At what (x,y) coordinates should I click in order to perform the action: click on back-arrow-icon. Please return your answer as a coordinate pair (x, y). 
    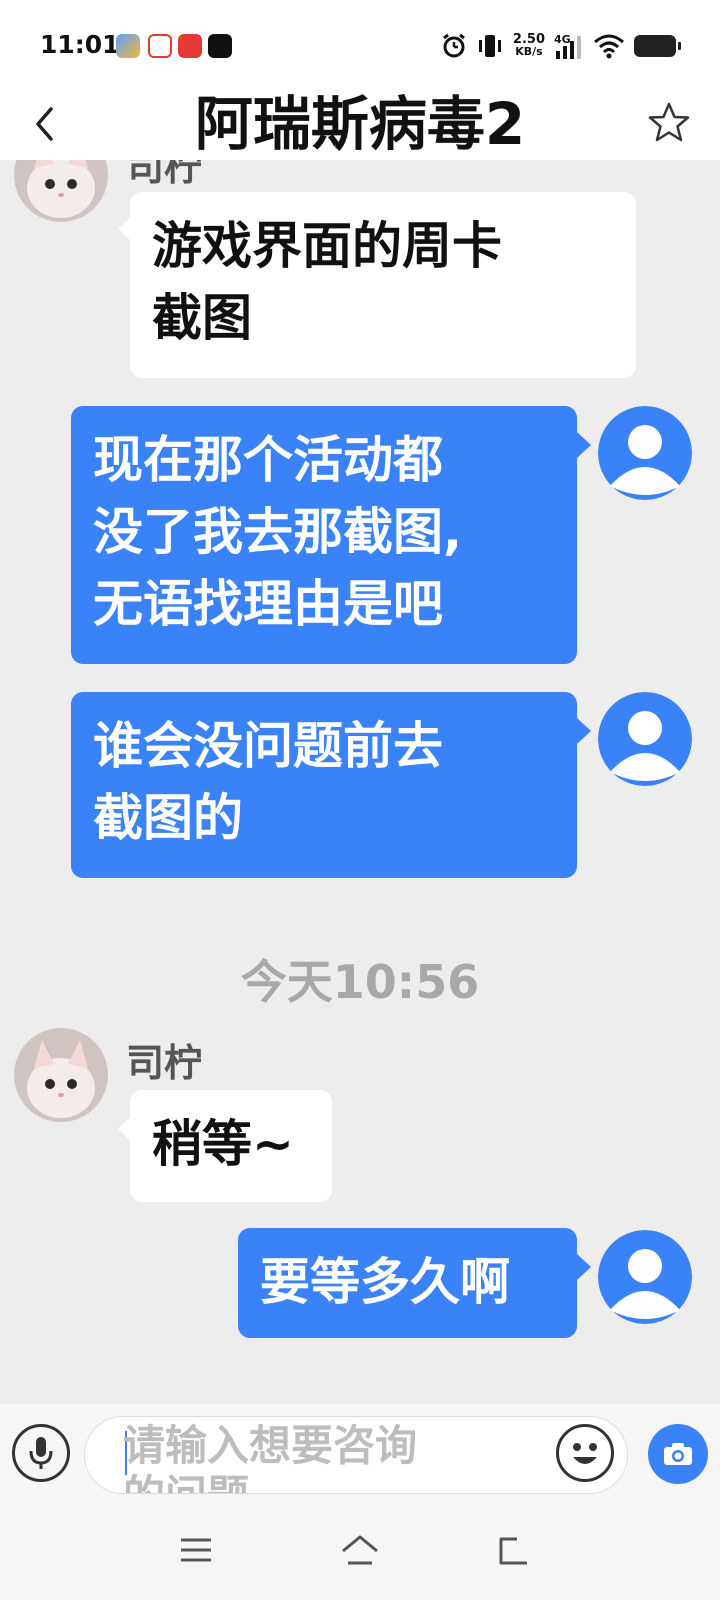
    Looking at the image, I should click on (513, 1551).